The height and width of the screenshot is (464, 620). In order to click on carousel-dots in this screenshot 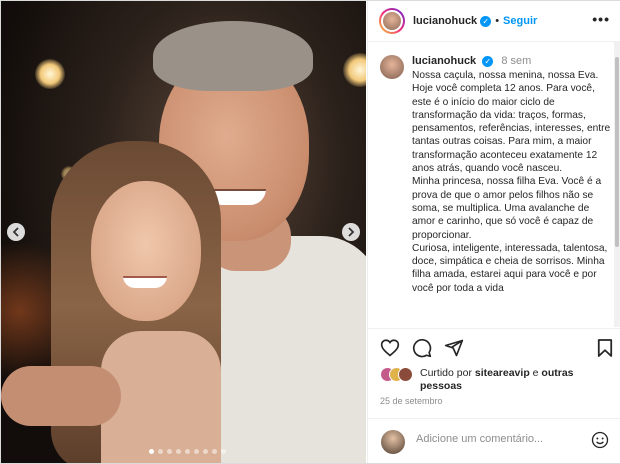, I will do `click(187, 451)`.